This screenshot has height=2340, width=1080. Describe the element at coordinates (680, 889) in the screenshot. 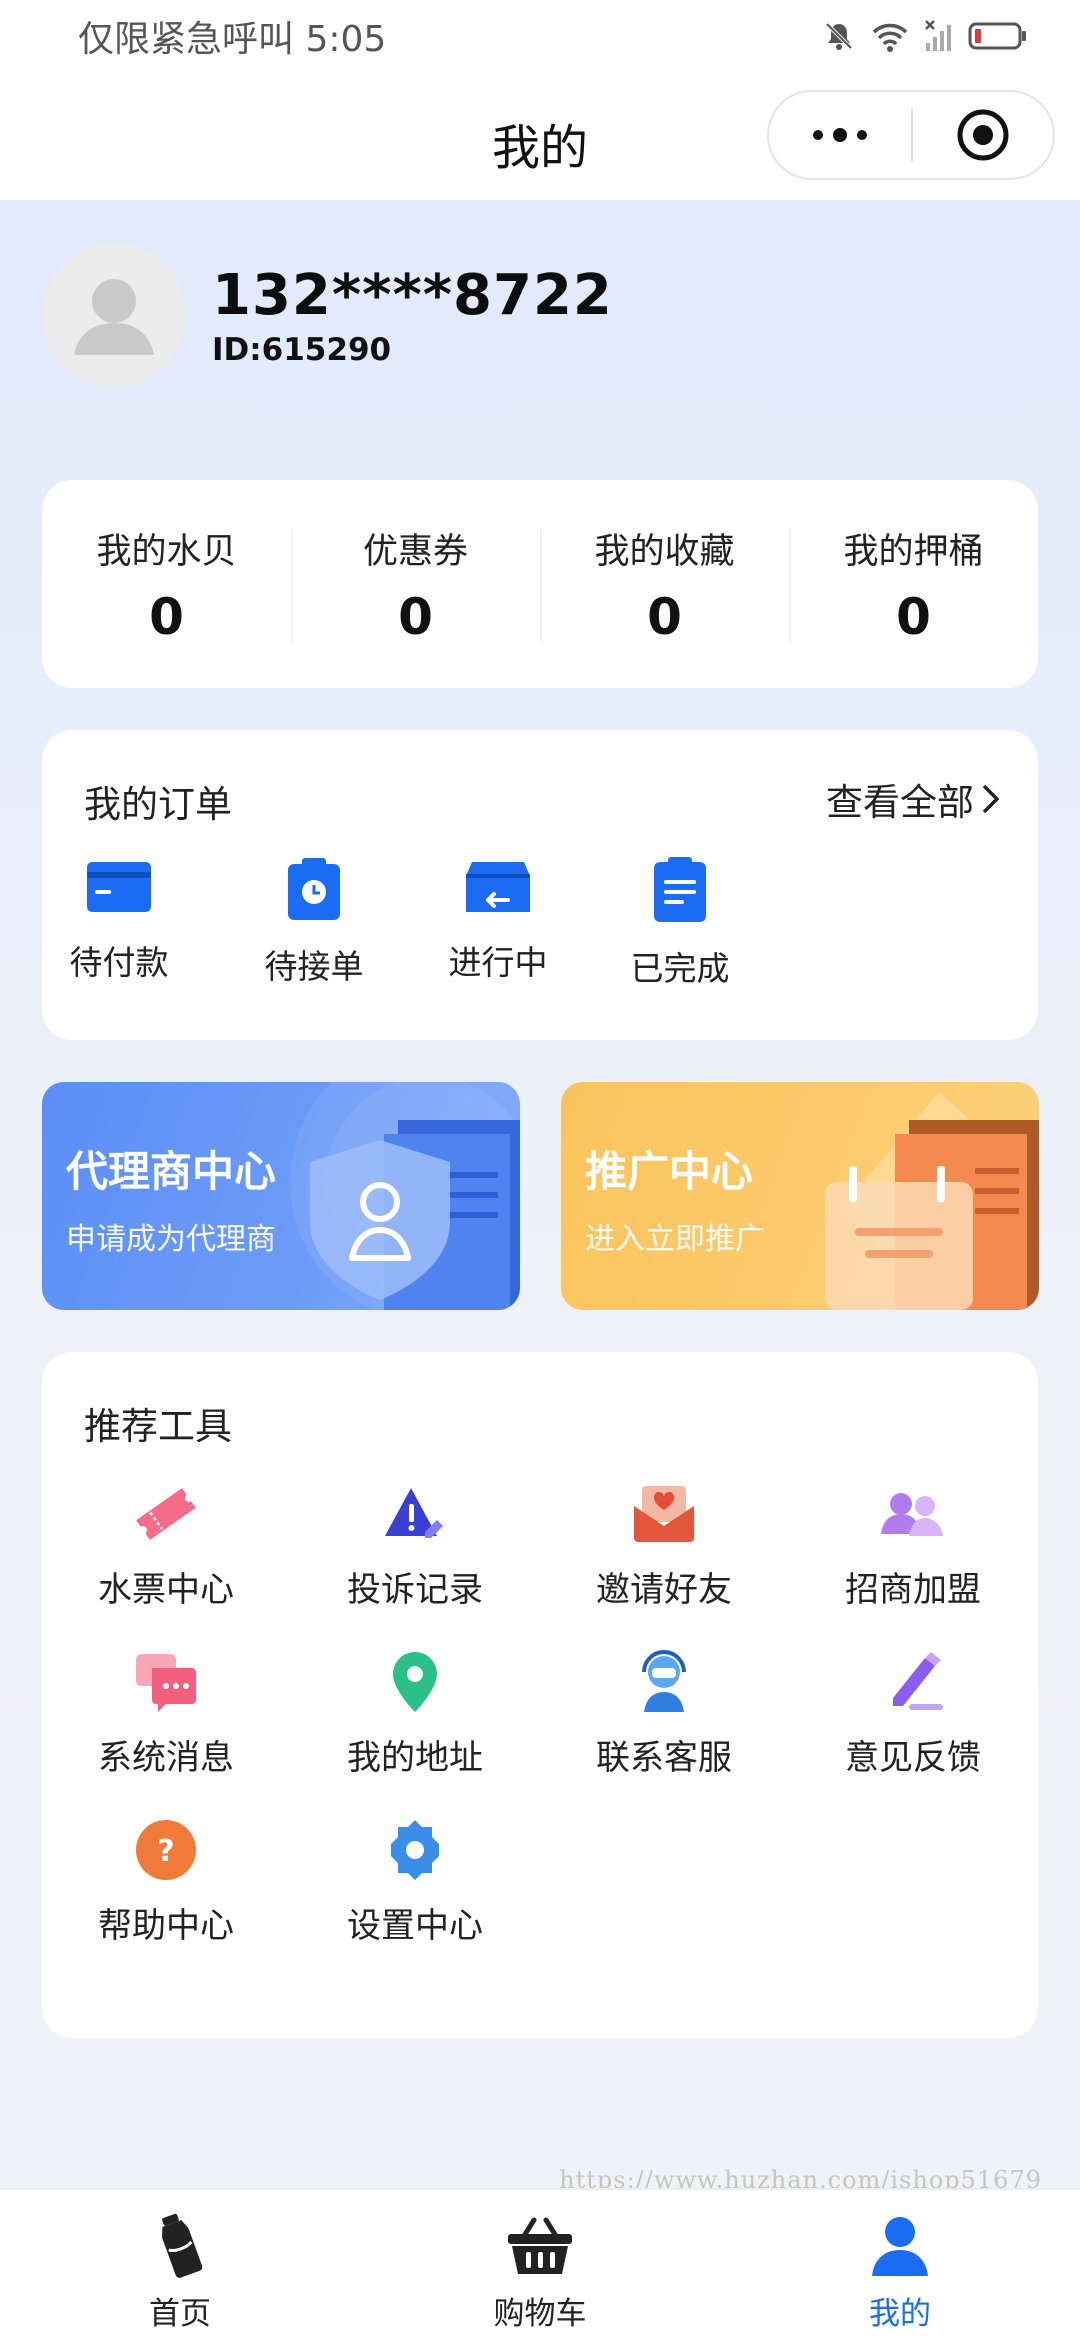

I see `document-done-icon` at that location.